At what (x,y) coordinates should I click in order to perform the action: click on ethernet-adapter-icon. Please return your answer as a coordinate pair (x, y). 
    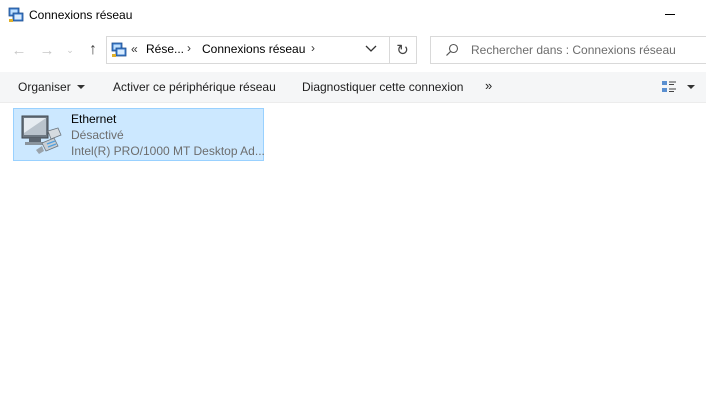
    Looking at the image, I should click on (41, 134).